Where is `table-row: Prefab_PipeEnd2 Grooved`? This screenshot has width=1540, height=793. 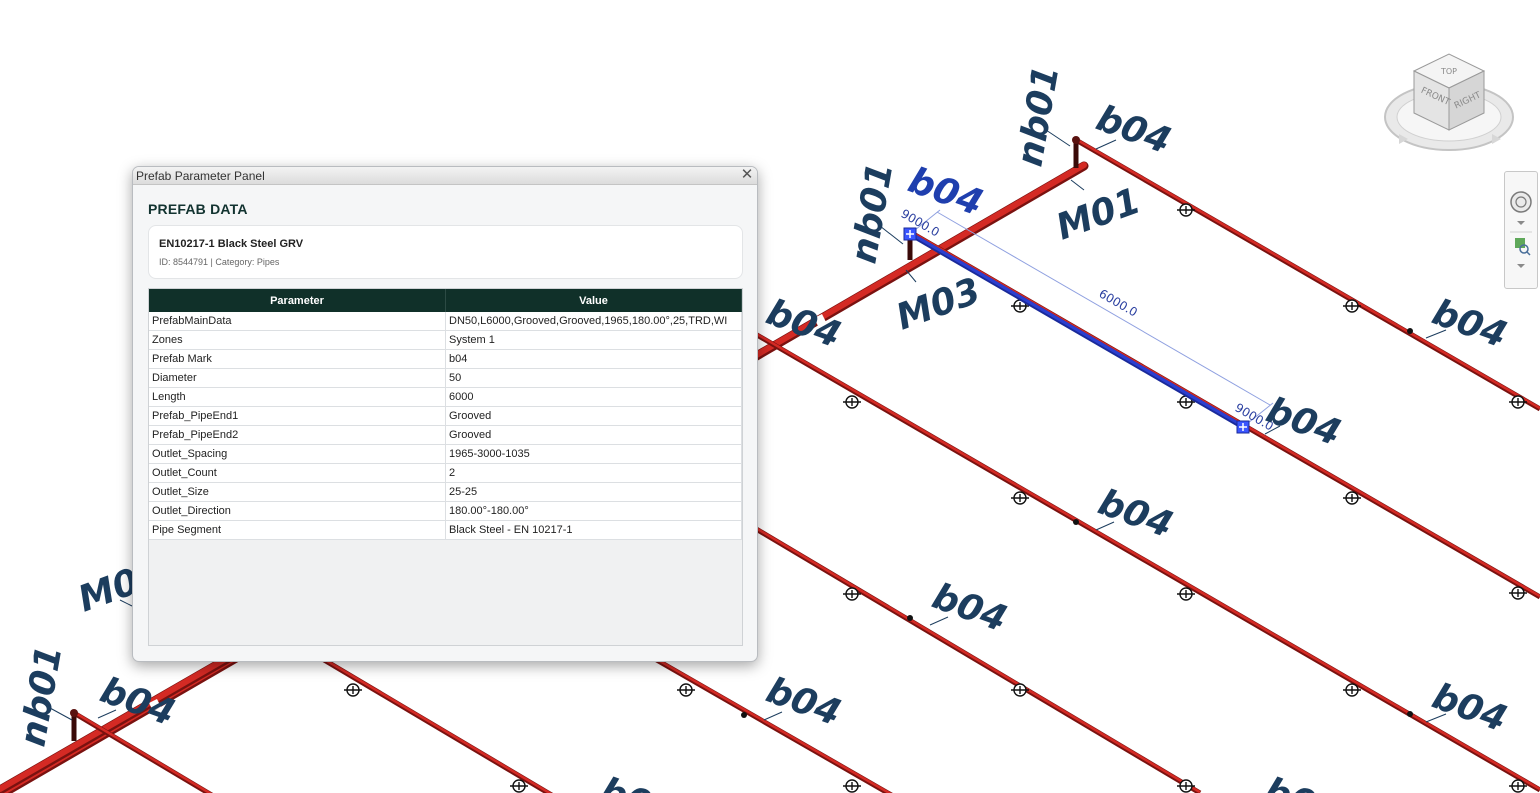 table-row: Prefab_PipeEnd2 Grooved is located at coordinates (445, 435).